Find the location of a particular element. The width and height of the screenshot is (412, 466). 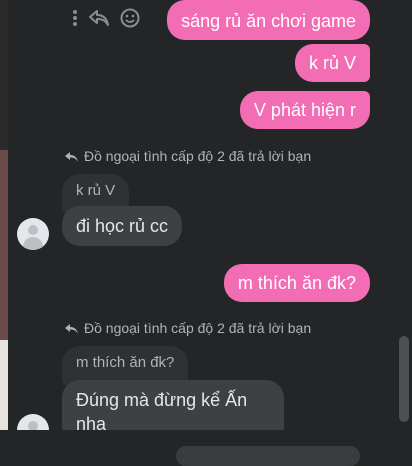

bottom-area is located at coordinates (206, 448).